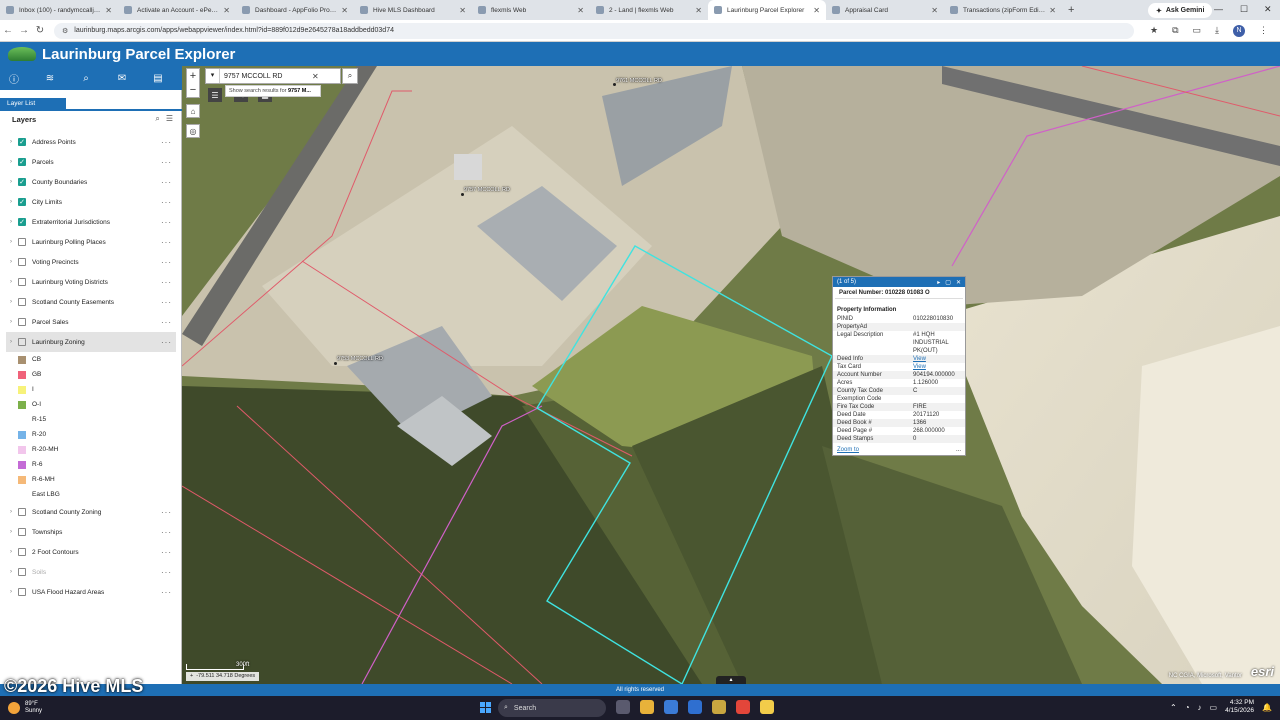 The image size is (1280, 720). Describe the element at coordinates (1268, 9) in the screenshot. I see `close-window-icon: ✕` at that location.